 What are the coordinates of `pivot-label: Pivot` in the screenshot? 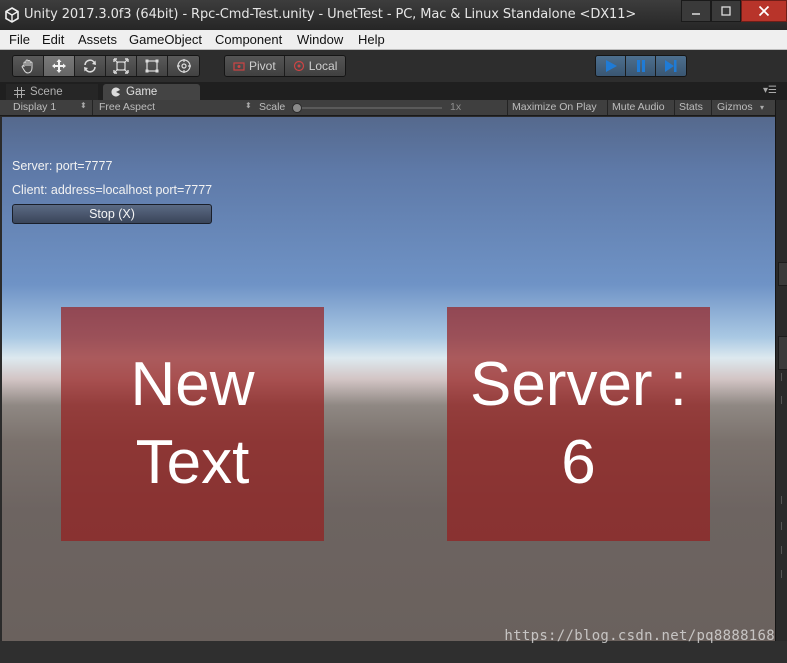 It's located at (262, 66).